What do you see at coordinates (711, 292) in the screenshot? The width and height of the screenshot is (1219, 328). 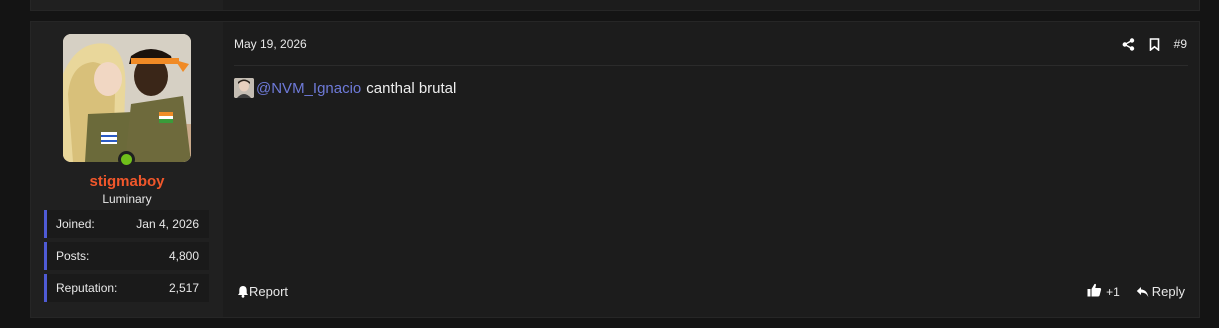 I see `post-footer: Report +1 Reply` at bounding box center [711, 292].